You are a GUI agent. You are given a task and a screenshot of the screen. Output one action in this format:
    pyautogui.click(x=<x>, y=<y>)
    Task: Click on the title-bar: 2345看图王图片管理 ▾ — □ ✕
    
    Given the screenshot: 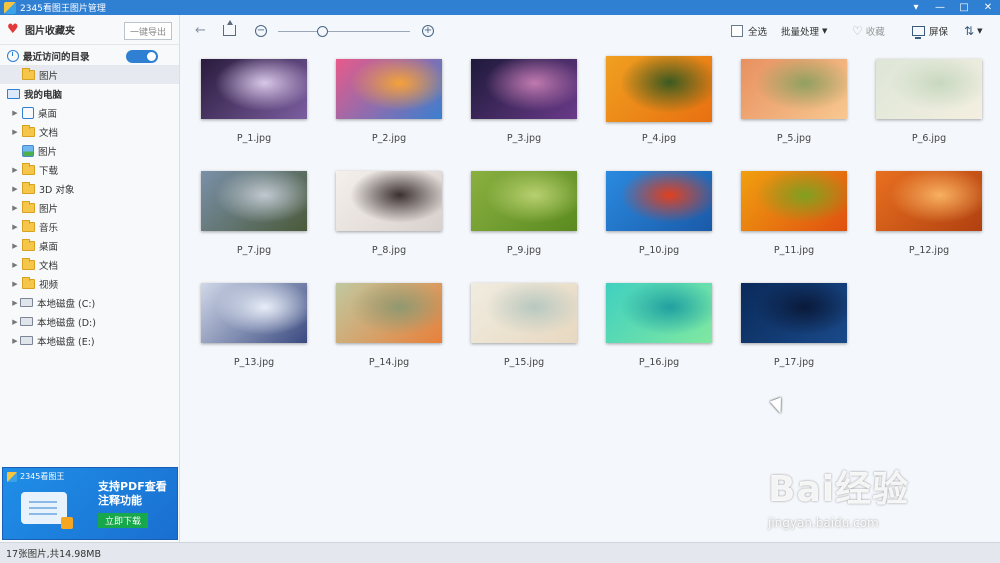 What is the action you would take?
    pyautogui.click(x=500, y=7)
    